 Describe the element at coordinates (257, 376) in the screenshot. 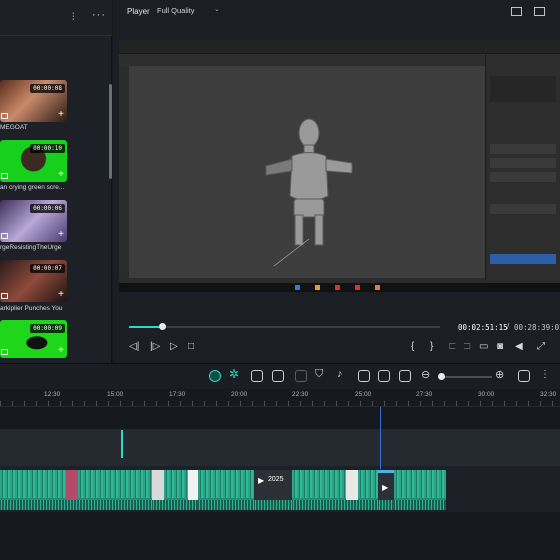

I see `clip-tool-icon` at that location.